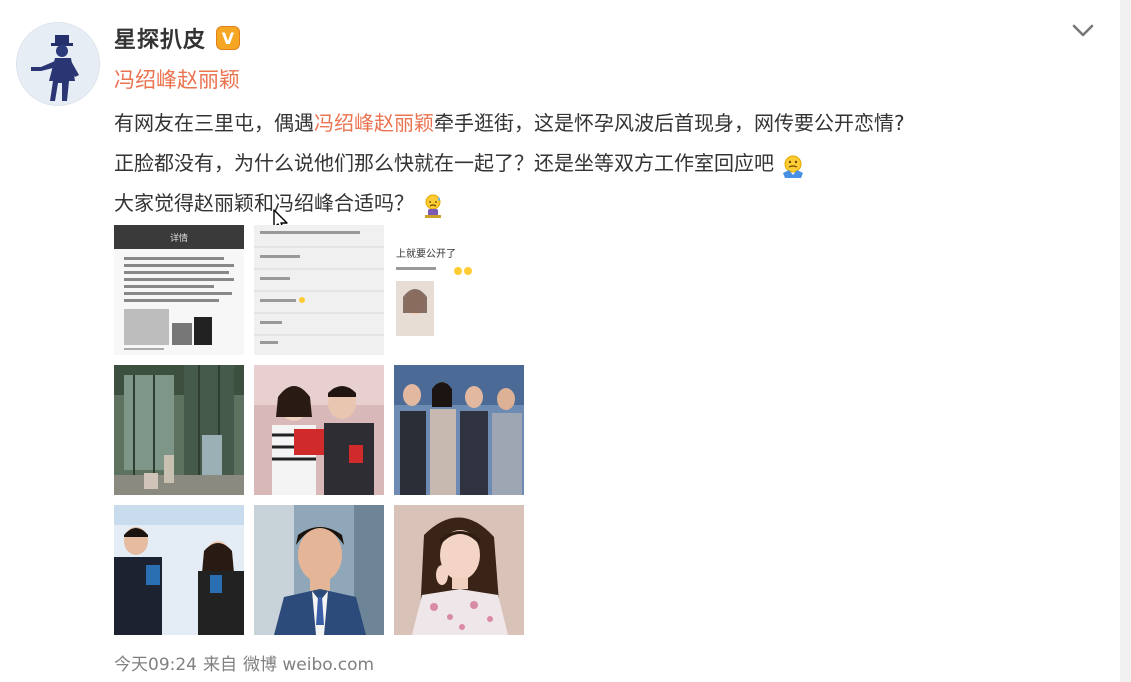 The image size is (1131, 682). What do you see at coordinates (177, 79) in the screenshot?
I see `topic-link: 冯绍峰赵丽颖` at bounding box center [177, 79].